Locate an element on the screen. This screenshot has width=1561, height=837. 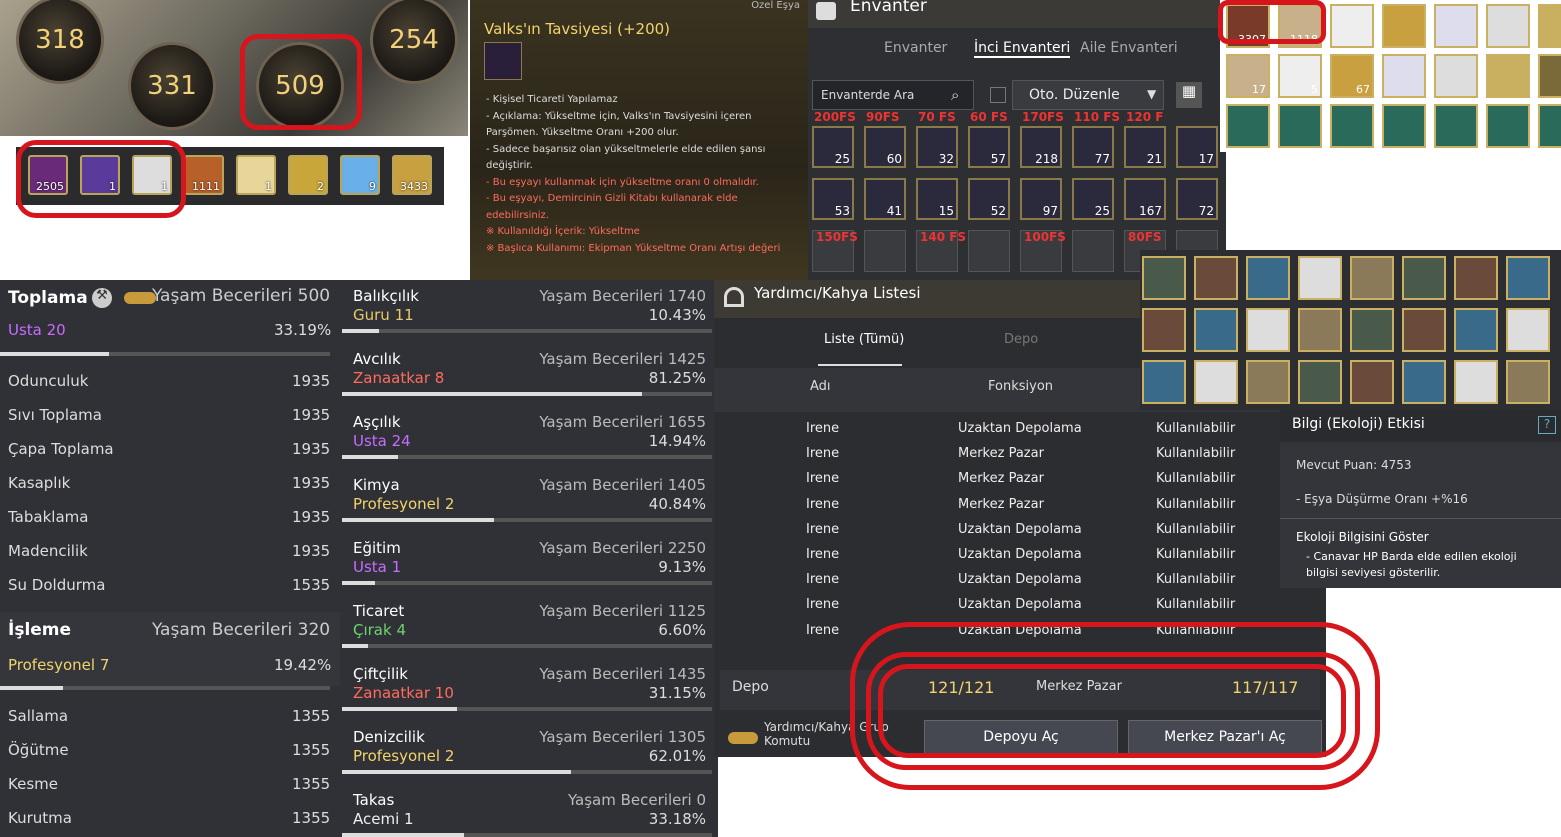
skill-life-level: Yaşam Becerileri 1740 is located at coordinates (622, 296).